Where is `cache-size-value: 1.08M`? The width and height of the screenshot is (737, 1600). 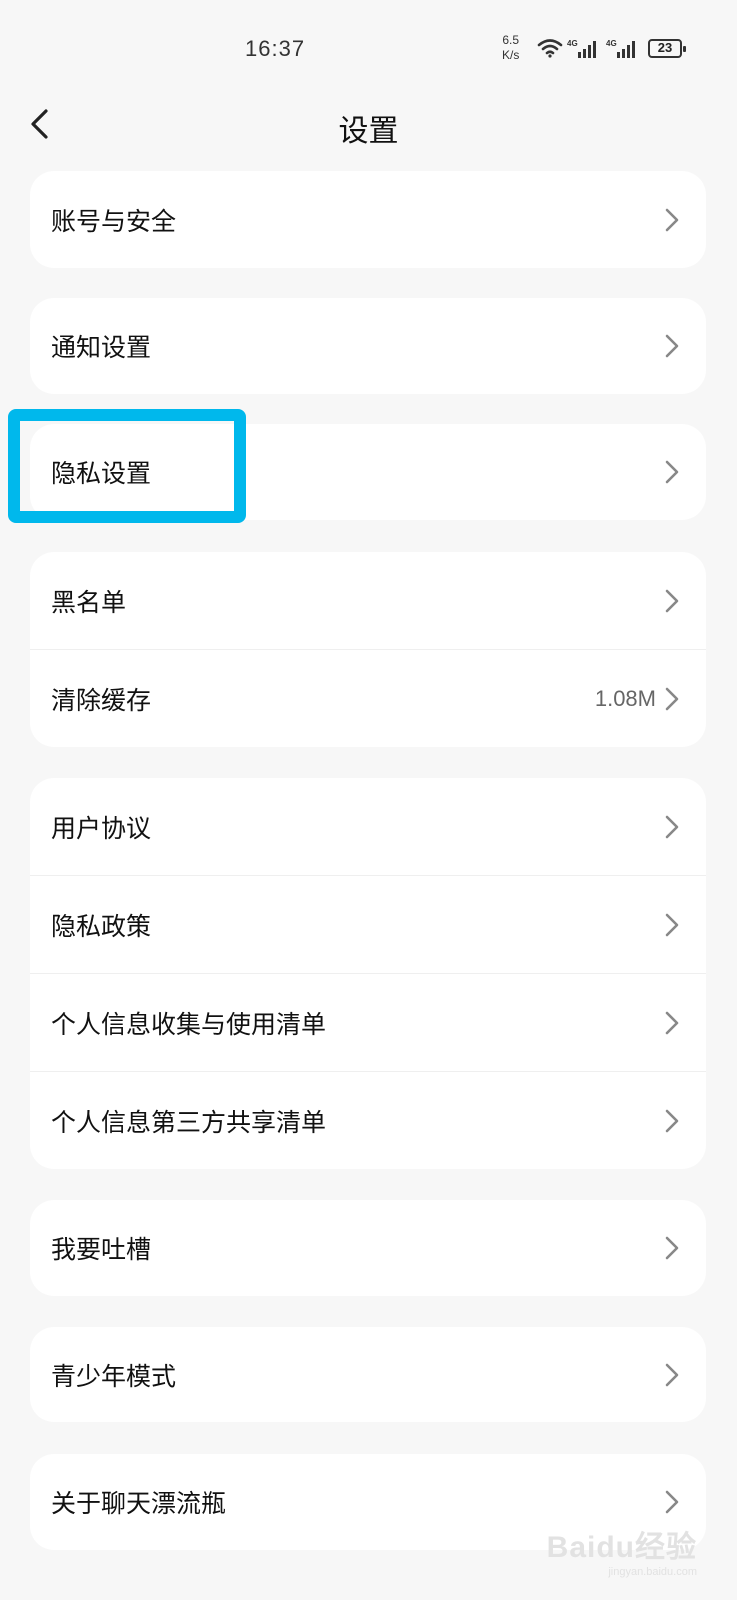 cache-size-value: 1.08M is located at coordinates (625, 698).